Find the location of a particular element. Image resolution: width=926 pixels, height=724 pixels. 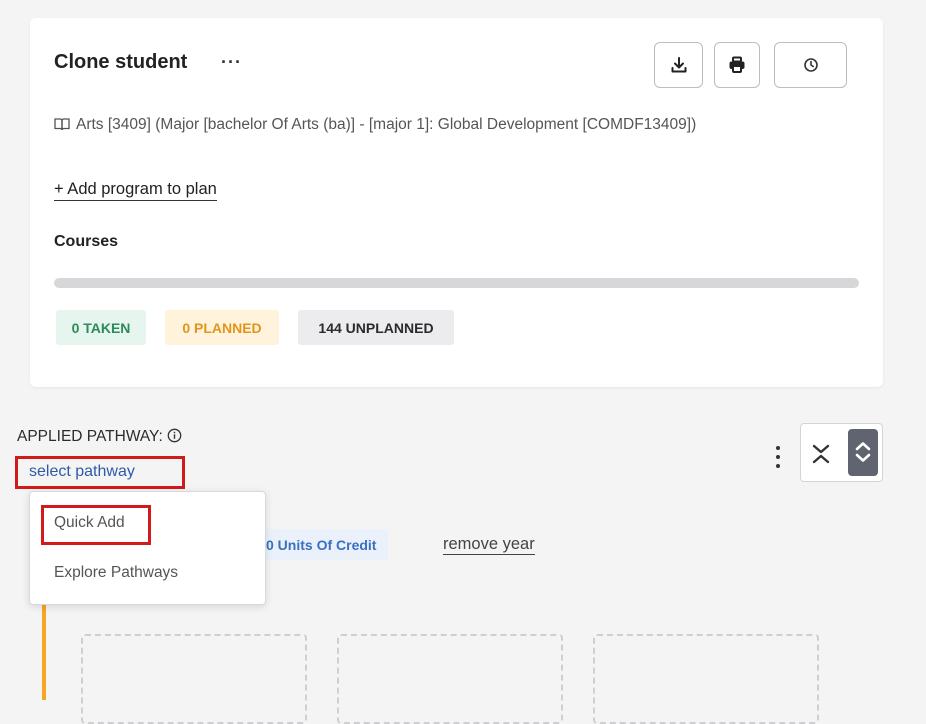

expand-button is located at coordinates (863, 452).